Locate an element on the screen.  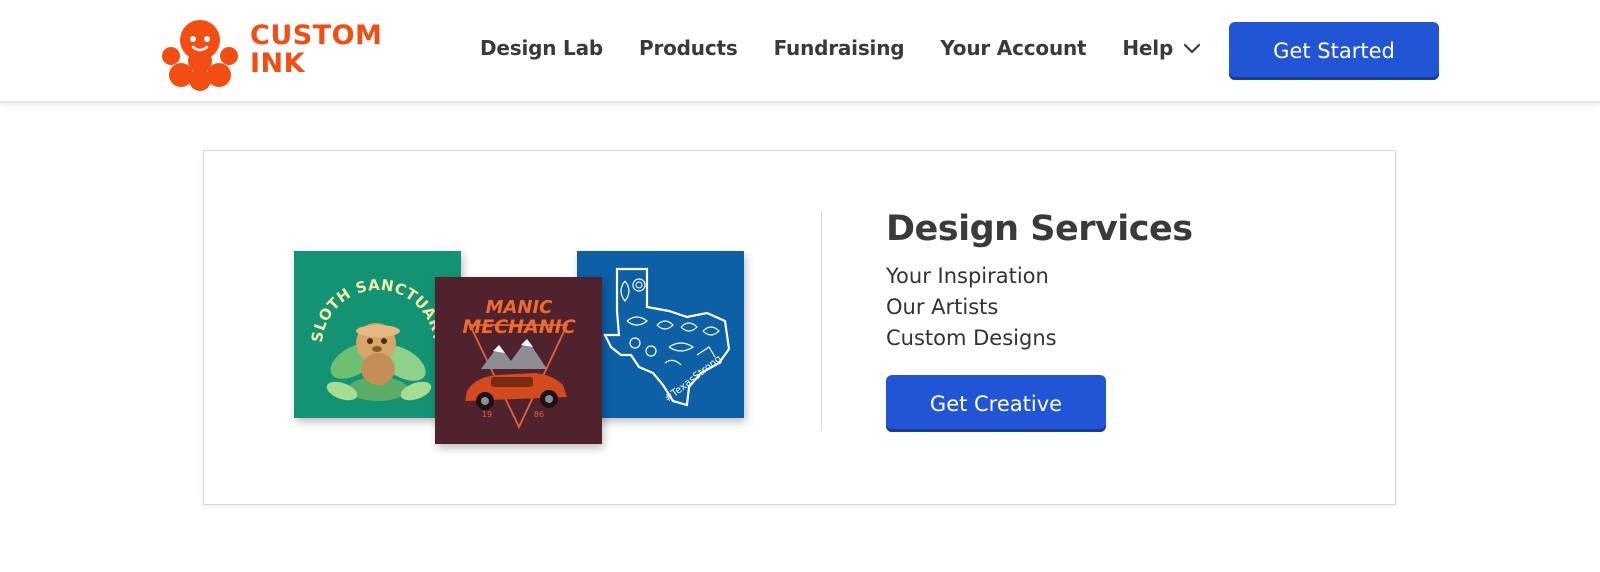
nav-your-account: Your Account is located at coordinates (1013, 48).